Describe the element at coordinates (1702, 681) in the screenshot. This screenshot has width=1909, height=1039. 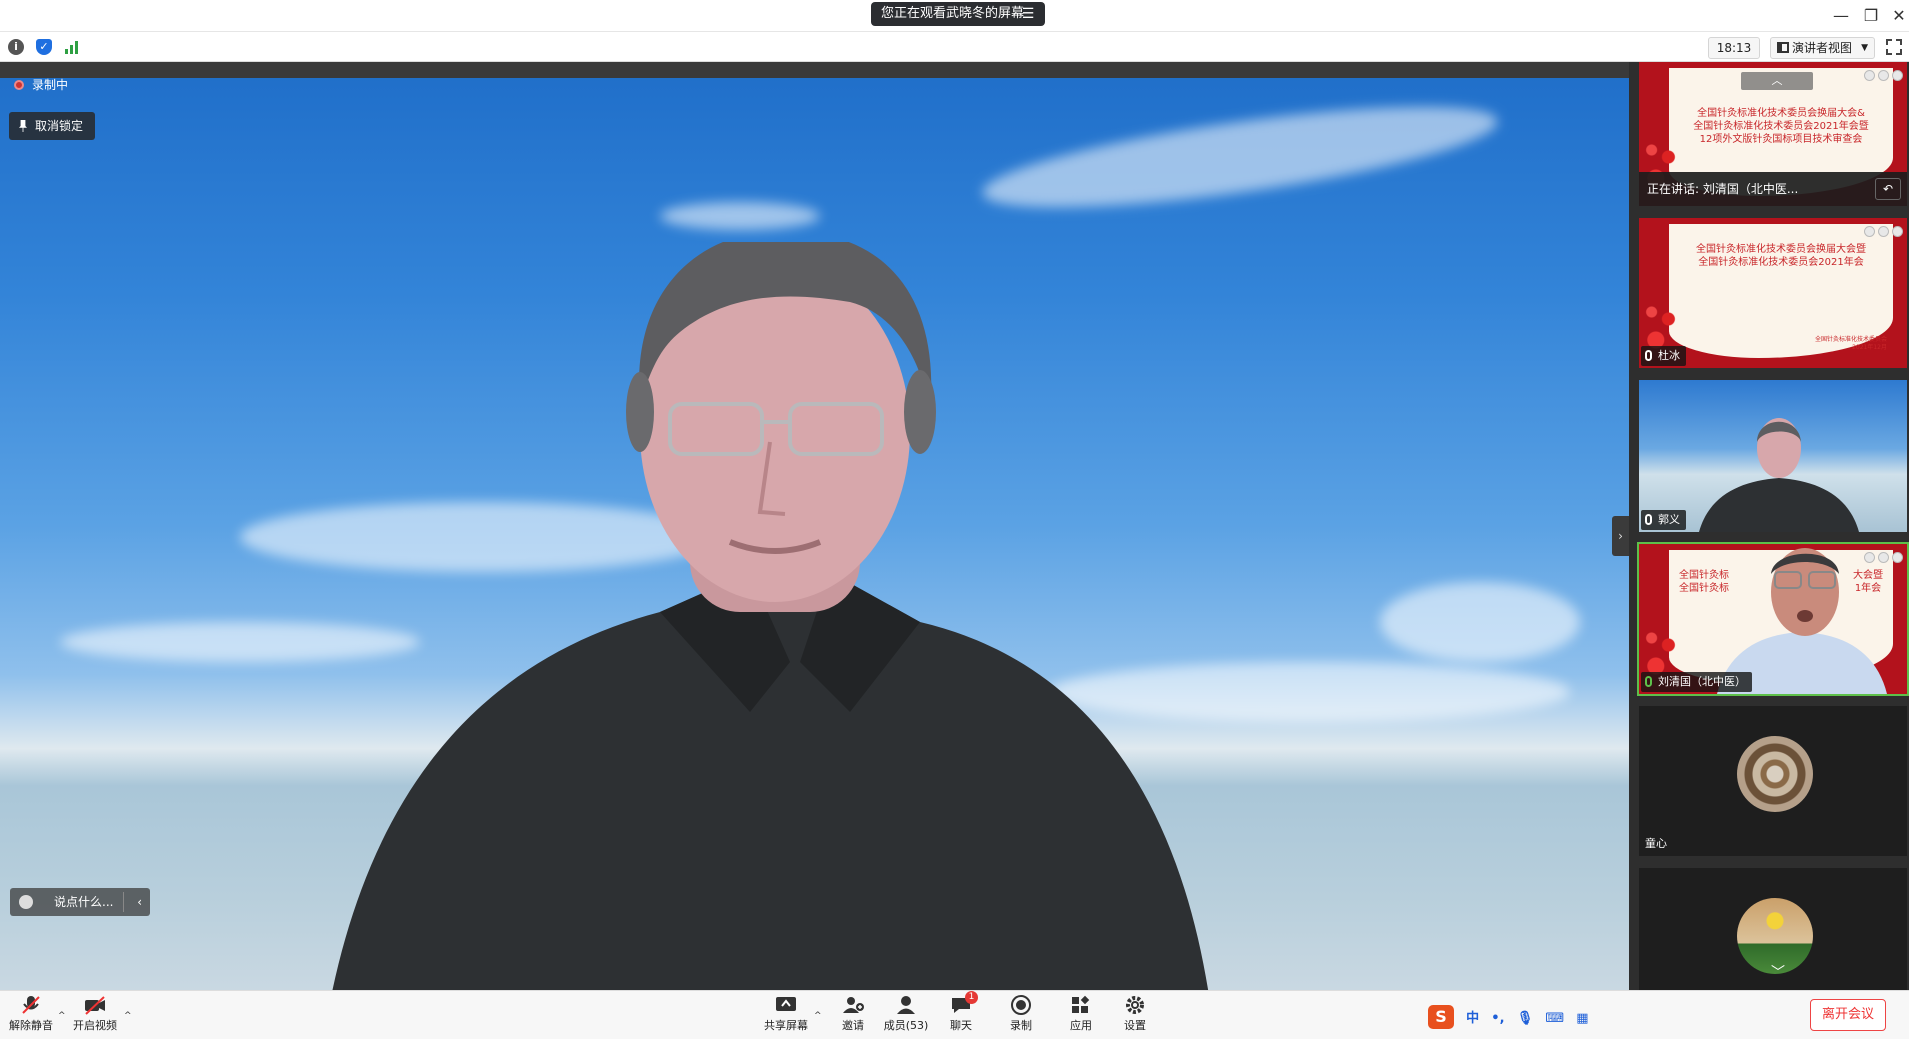
I see `participant-name: 刘清国（北中医）` at that location.